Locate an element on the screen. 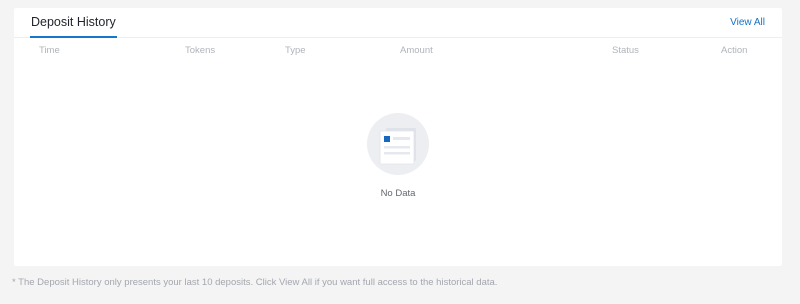  column-header-tokens: Tokens is located at coordinates (200, 50).